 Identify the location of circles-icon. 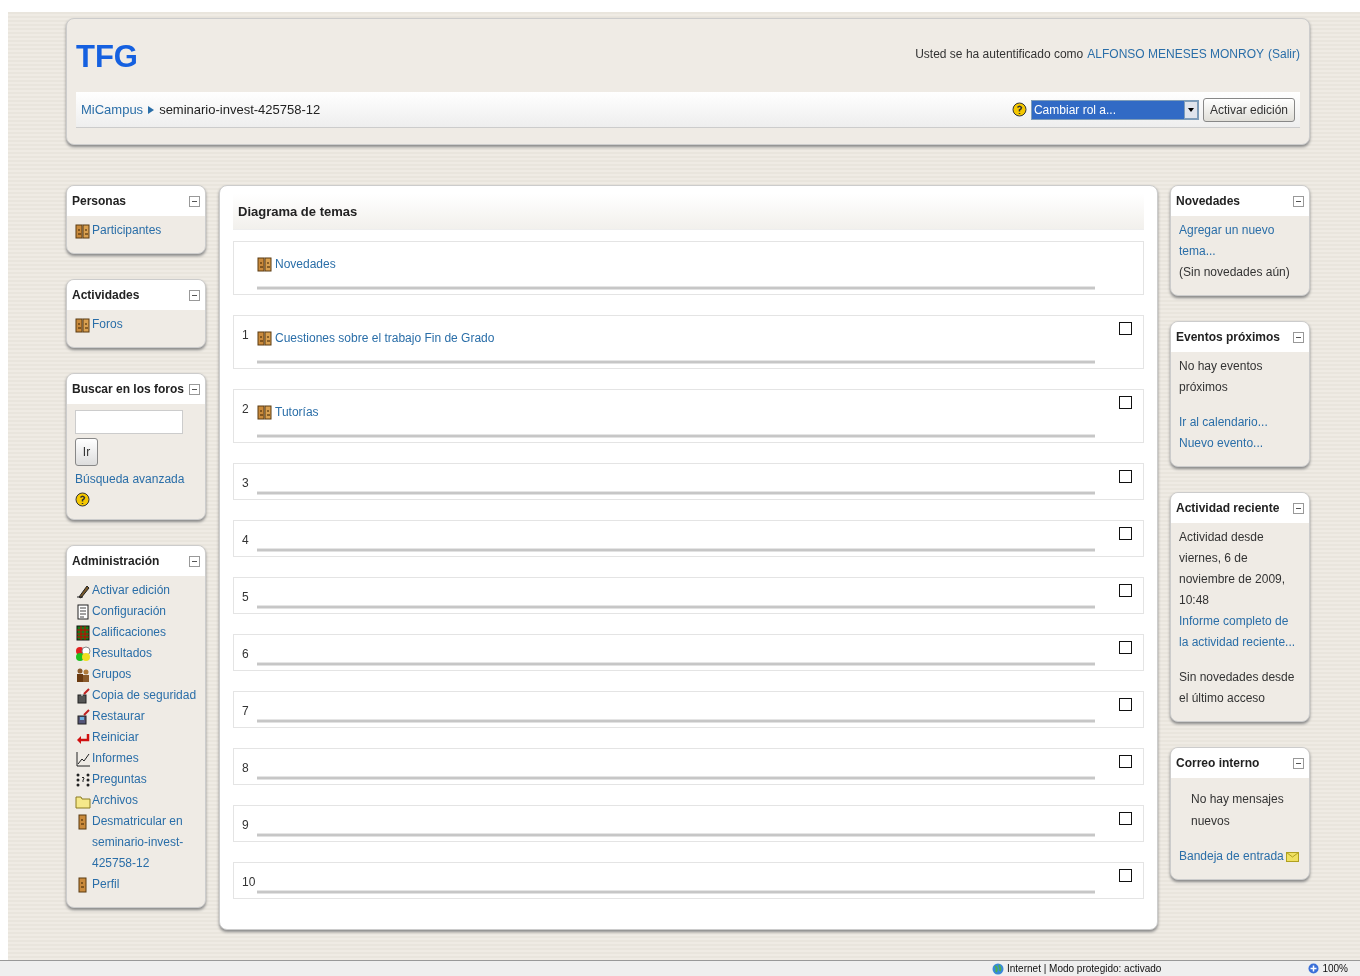
(83, 654).